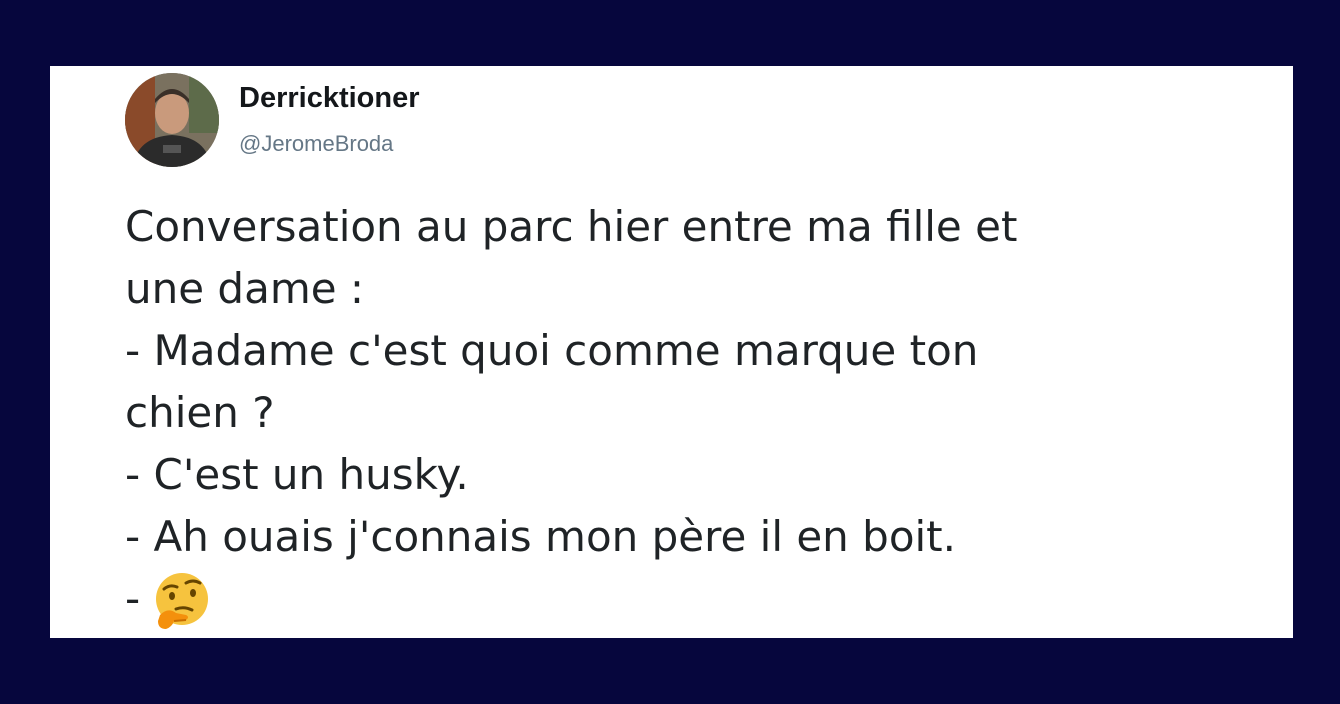  Describe the element at coordinates (133, 598) in the screenshot. I see `tweet-line: -` at that location.